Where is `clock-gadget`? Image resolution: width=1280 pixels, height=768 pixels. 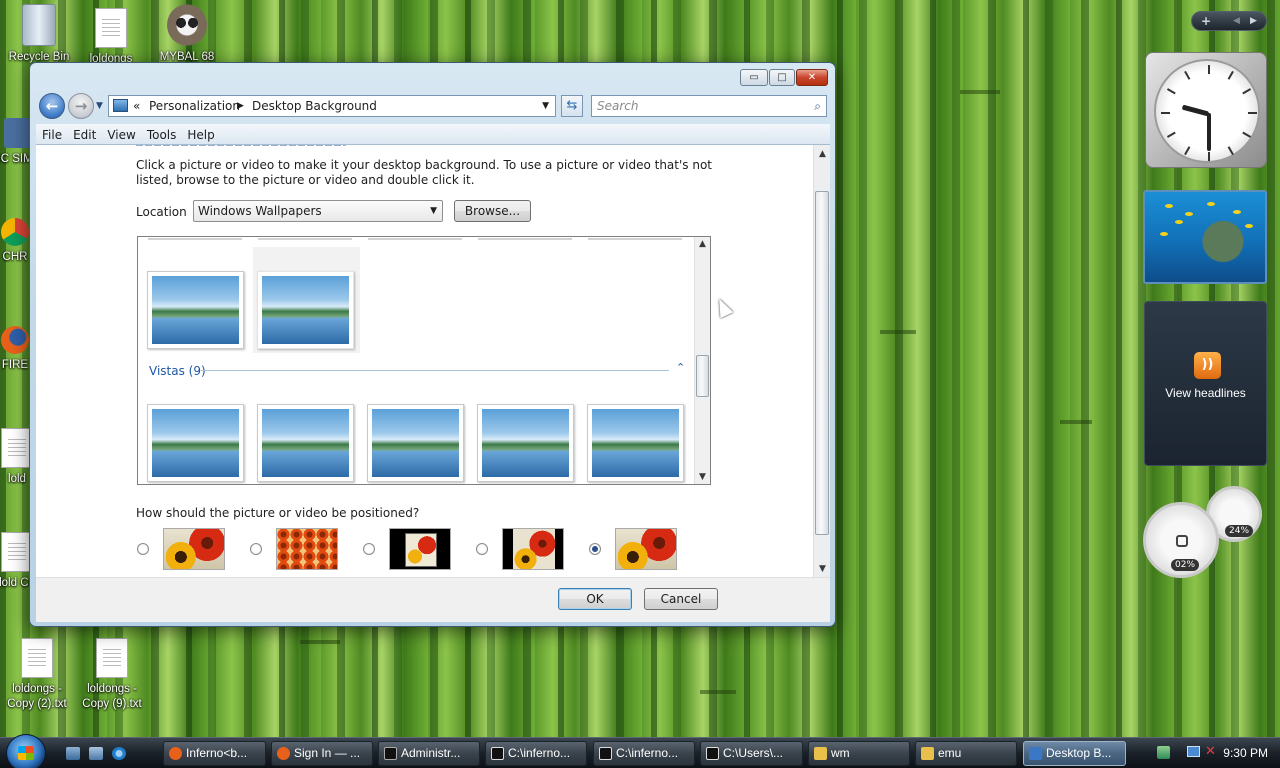
clock-gadget is located at coordinates (1206, 110).